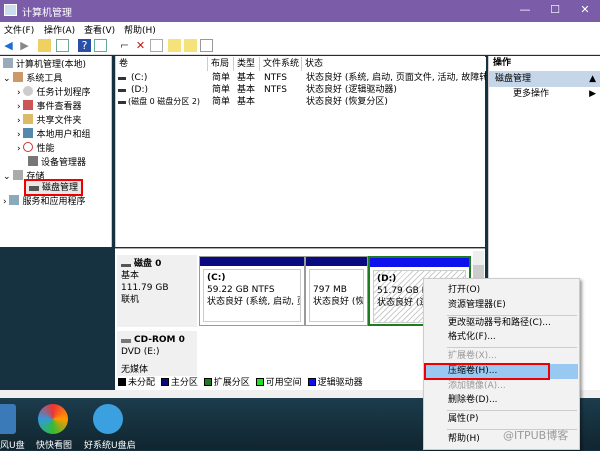 This screenshot has width=600, height=451. Describe the element at coordinates (301, 78) in the screenshot. I see `table-row: (C:) 简单 基本 NTFS 状态良好 (系统, 启动, 页面文件, 活动, 故障转储` at that location.